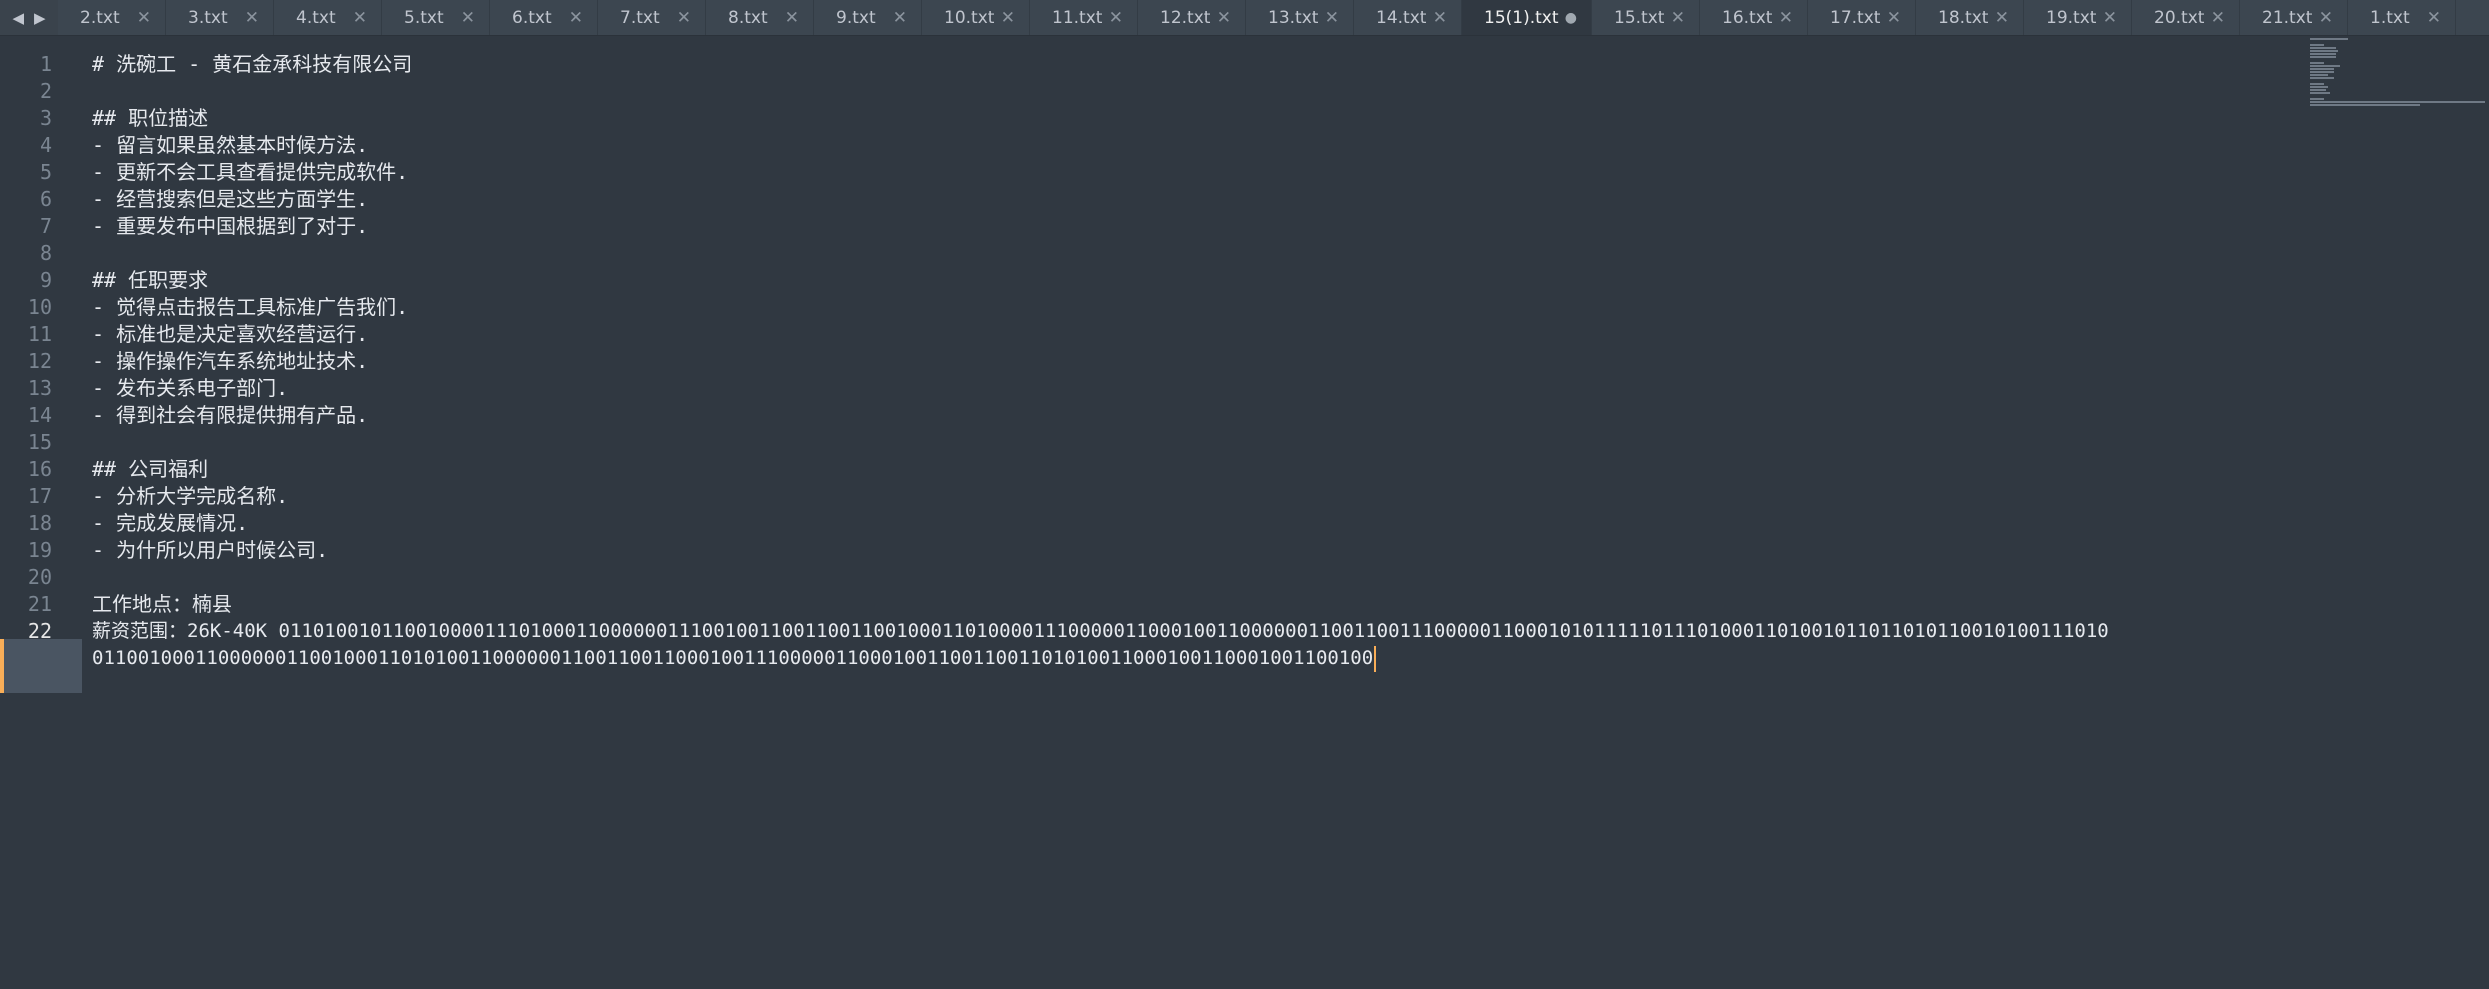 This screenshot has height=989, width=2489. I want to click on tab-20-txt: 20.txt ✕, so click(2186, 17).